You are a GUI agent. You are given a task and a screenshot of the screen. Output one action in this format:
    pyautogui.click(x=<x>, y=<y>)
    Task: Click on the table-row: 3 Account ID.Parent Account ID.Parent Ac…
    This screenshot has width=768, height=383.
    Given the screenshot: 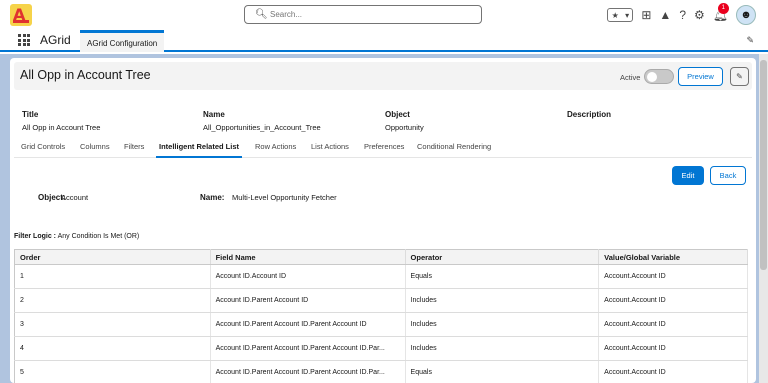 What is the action you would take?
    pyautogui.click(x=381, y=324)
    